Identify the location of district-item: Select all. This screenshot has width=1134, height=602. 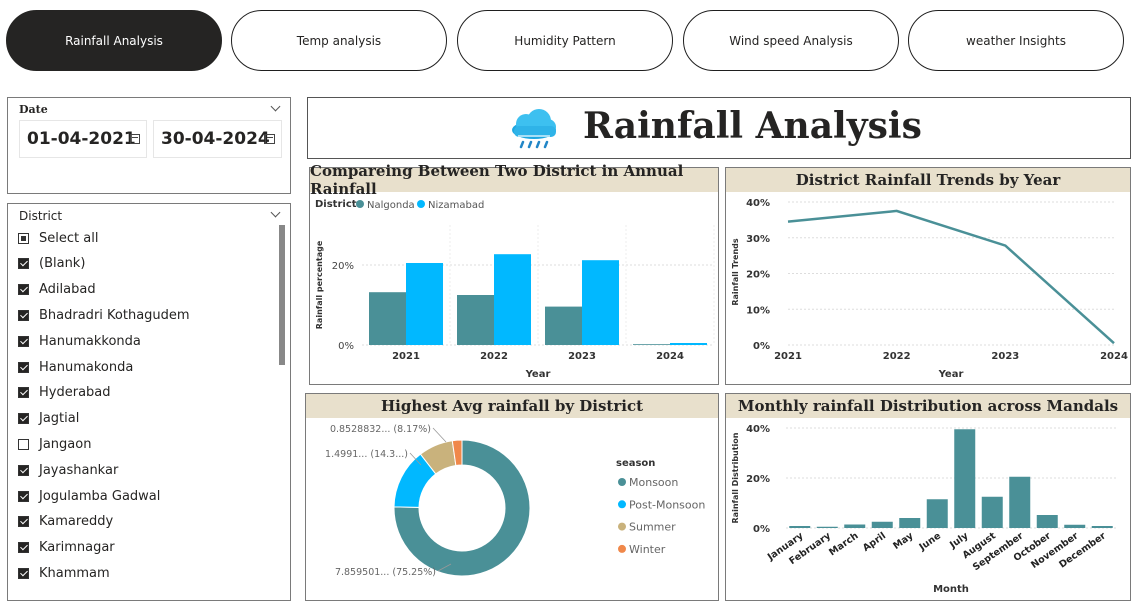
(58, 238).